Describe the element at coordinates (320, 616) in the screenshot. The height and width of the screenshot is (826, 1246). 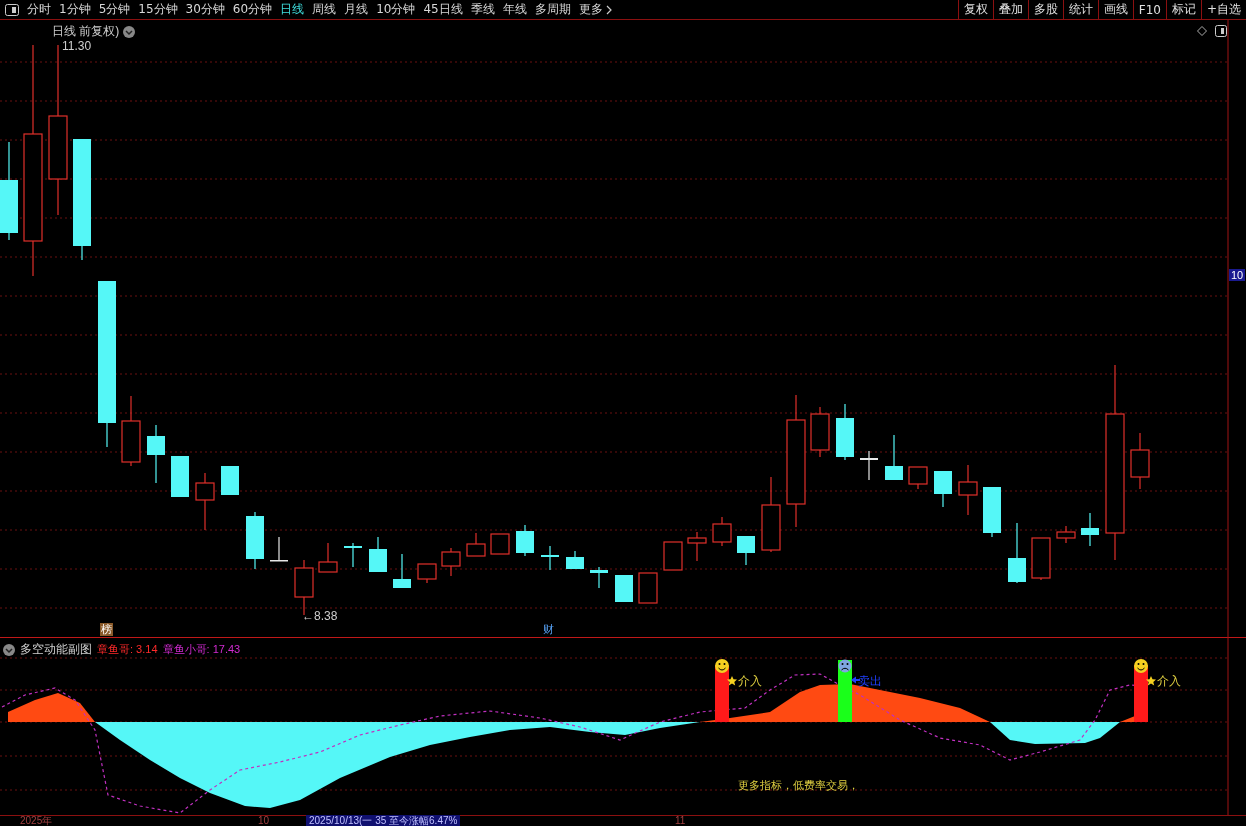
I see `low-price-label: ←8.38` at that location.